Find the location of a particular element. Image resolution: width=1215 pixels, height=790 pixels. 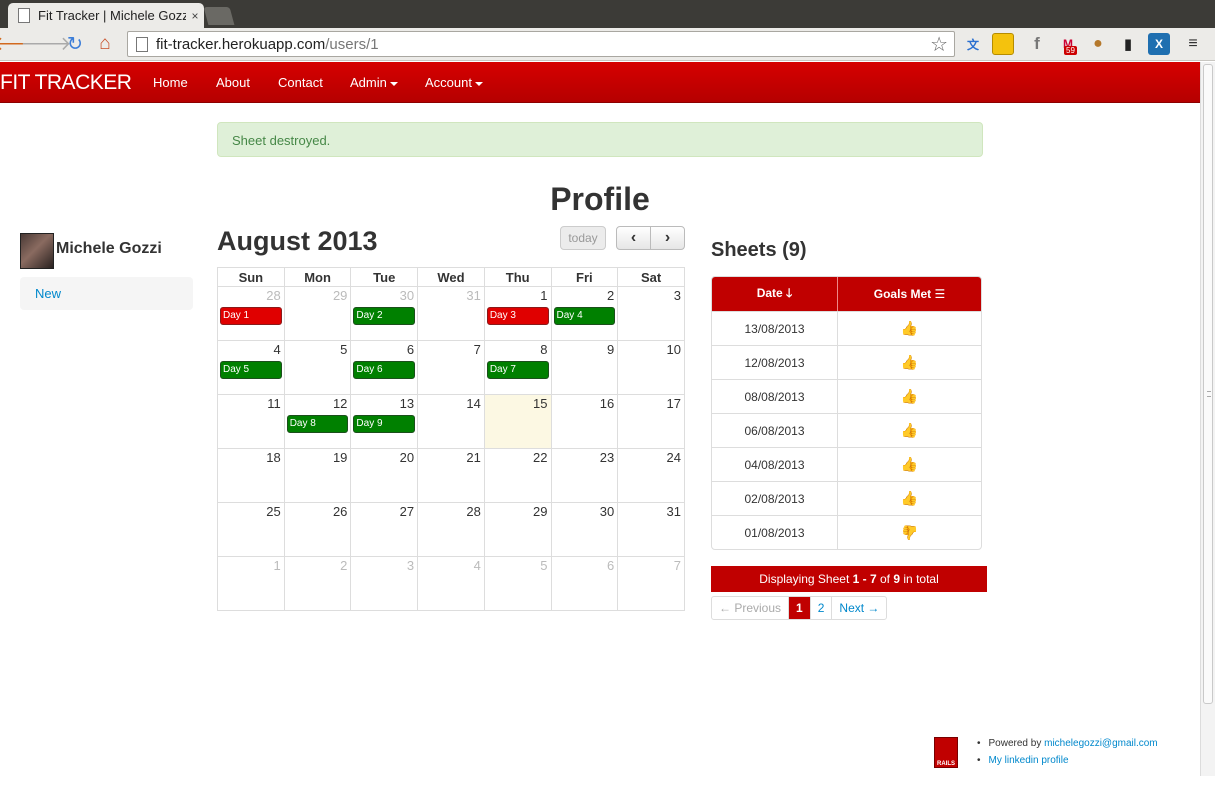

brand-logo: FIT TRACKER is located at coordinates (66, 83).